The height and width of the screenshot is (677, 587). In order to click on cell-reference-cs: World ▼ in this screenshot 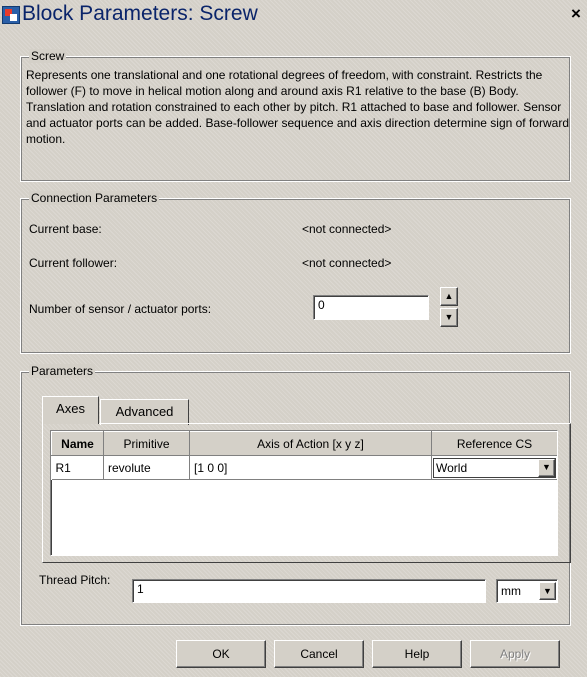, I will do `click(494, 467)`.